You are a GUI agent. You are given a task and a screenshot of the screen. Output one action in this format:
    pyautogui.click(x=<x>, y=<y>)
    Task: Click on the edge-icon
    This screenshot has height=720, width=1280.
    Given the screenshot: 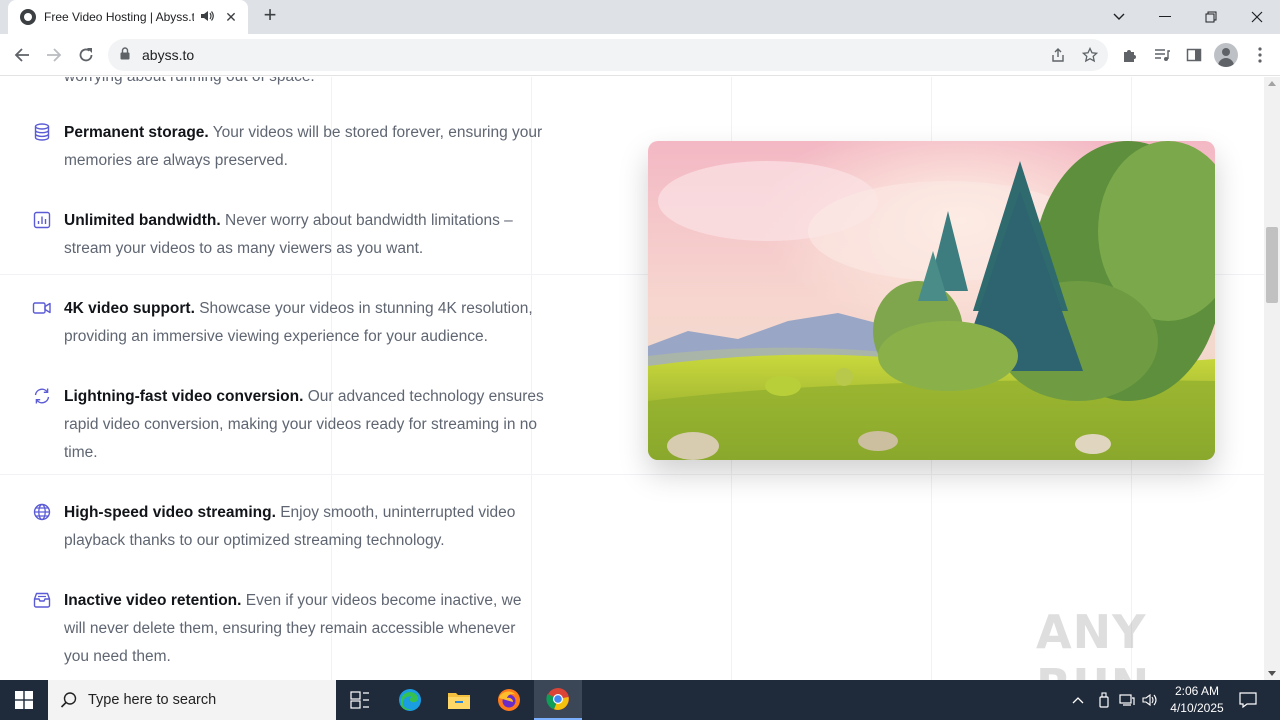 What is the action you would take?
    pyautogui.click(x=410, y=700)
    